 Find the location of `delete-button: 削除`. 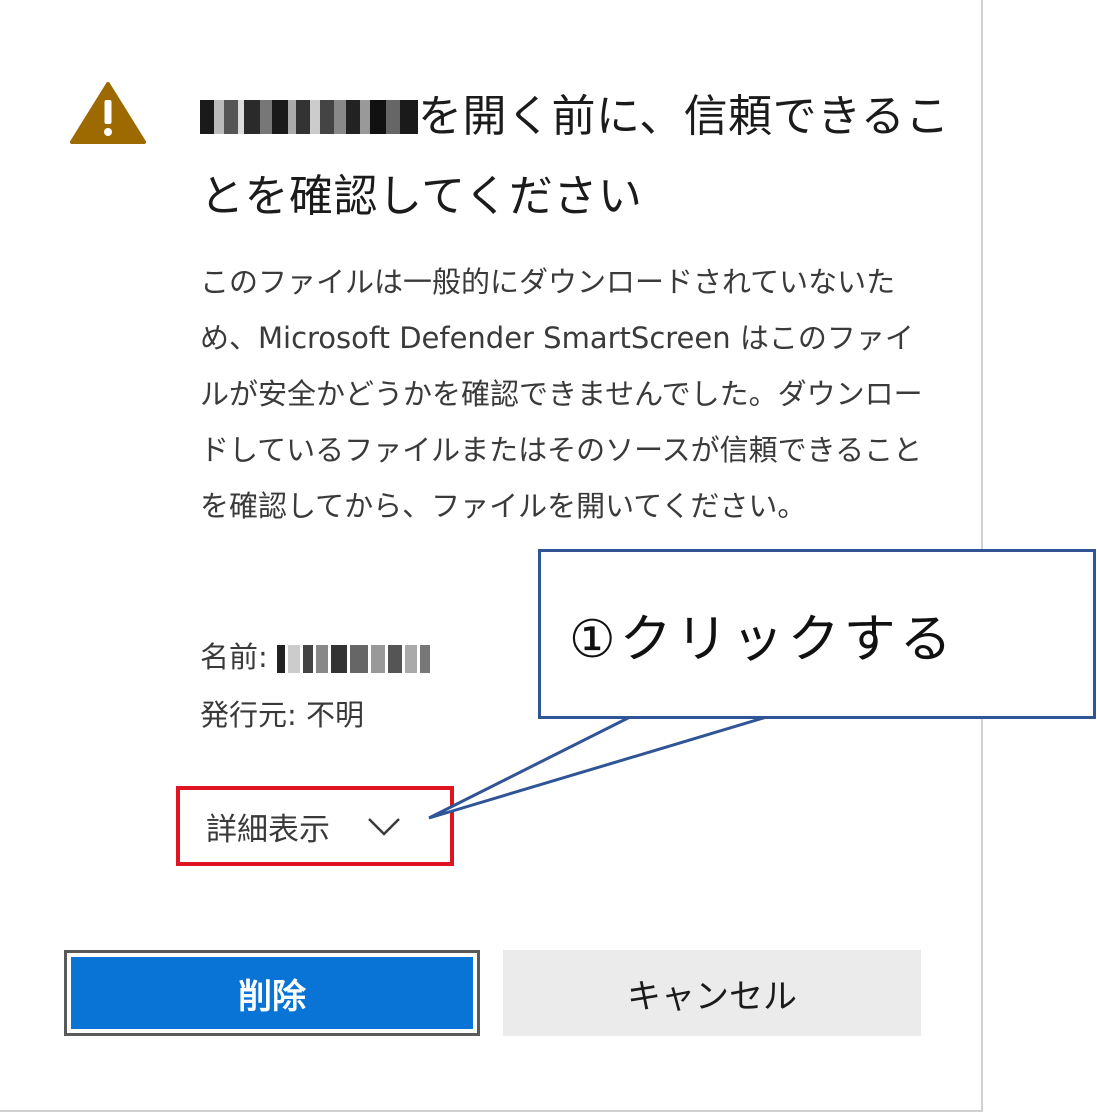

delete-button: 削除 is located at coordinates (272, 993).